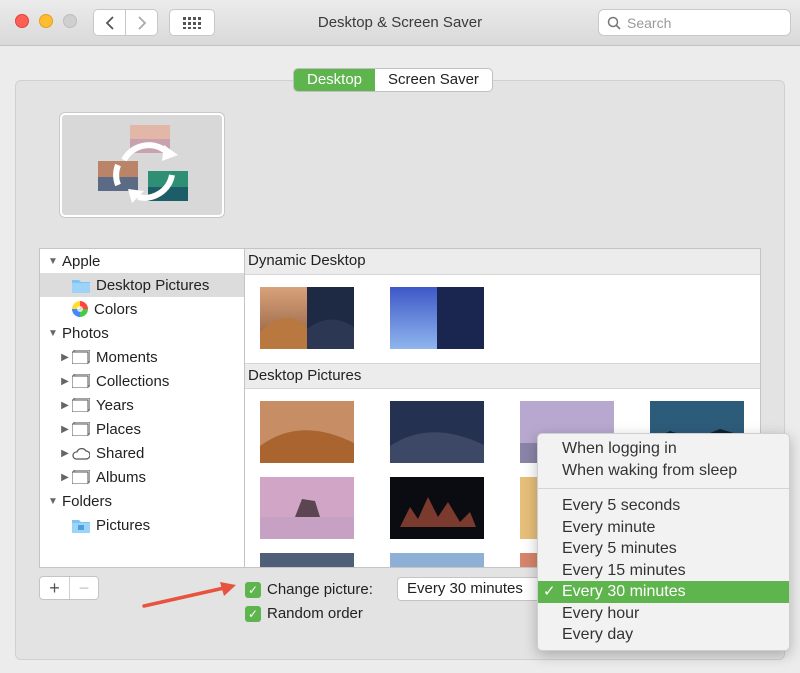 This screenshot has width=800, height=673. Describe the element at coordinates (87, 501) in the screenshot. I see `sidebar-item-label: Folders` at that location.